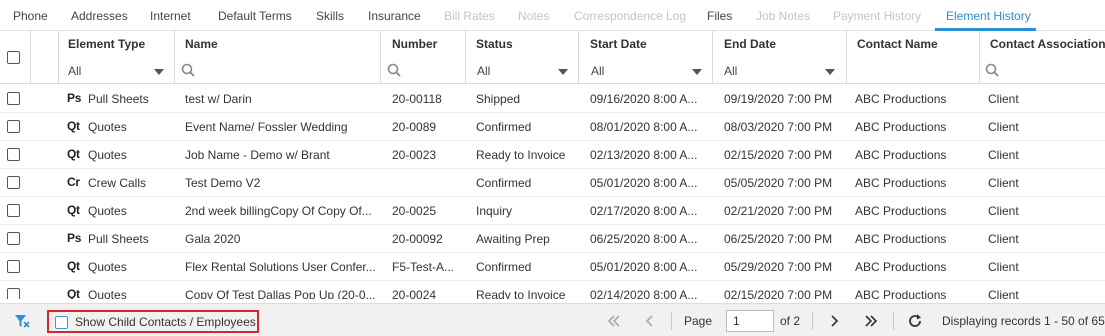  I want to click on end-date-filter: All, so click(781, 71).